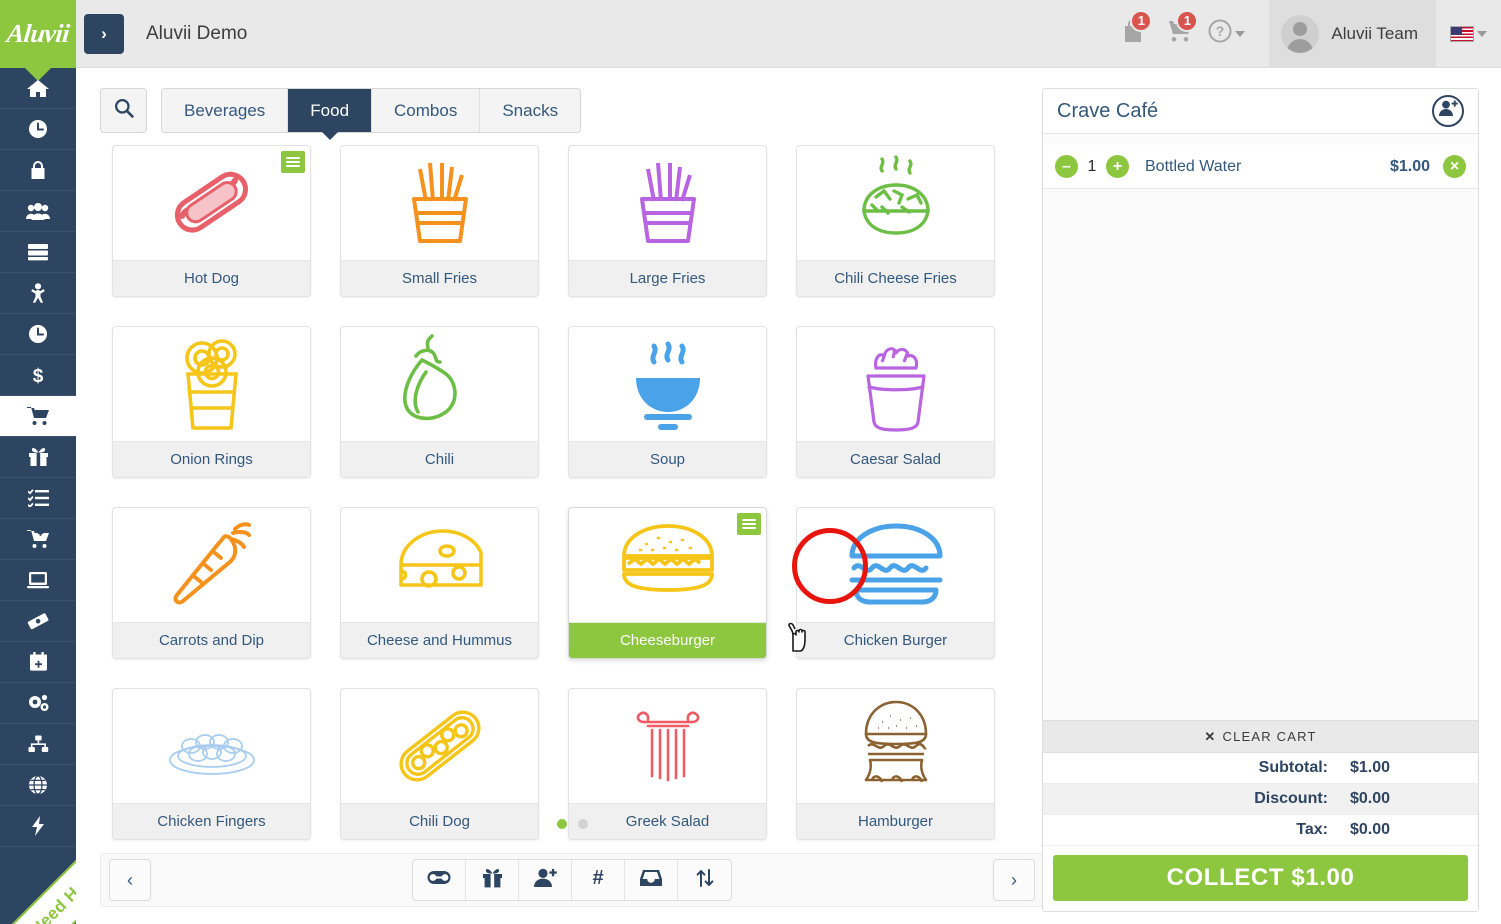 The width and height of the screenshot is (1501, 924). I want to click on product-label: Onion Rings, so click(211, 459).